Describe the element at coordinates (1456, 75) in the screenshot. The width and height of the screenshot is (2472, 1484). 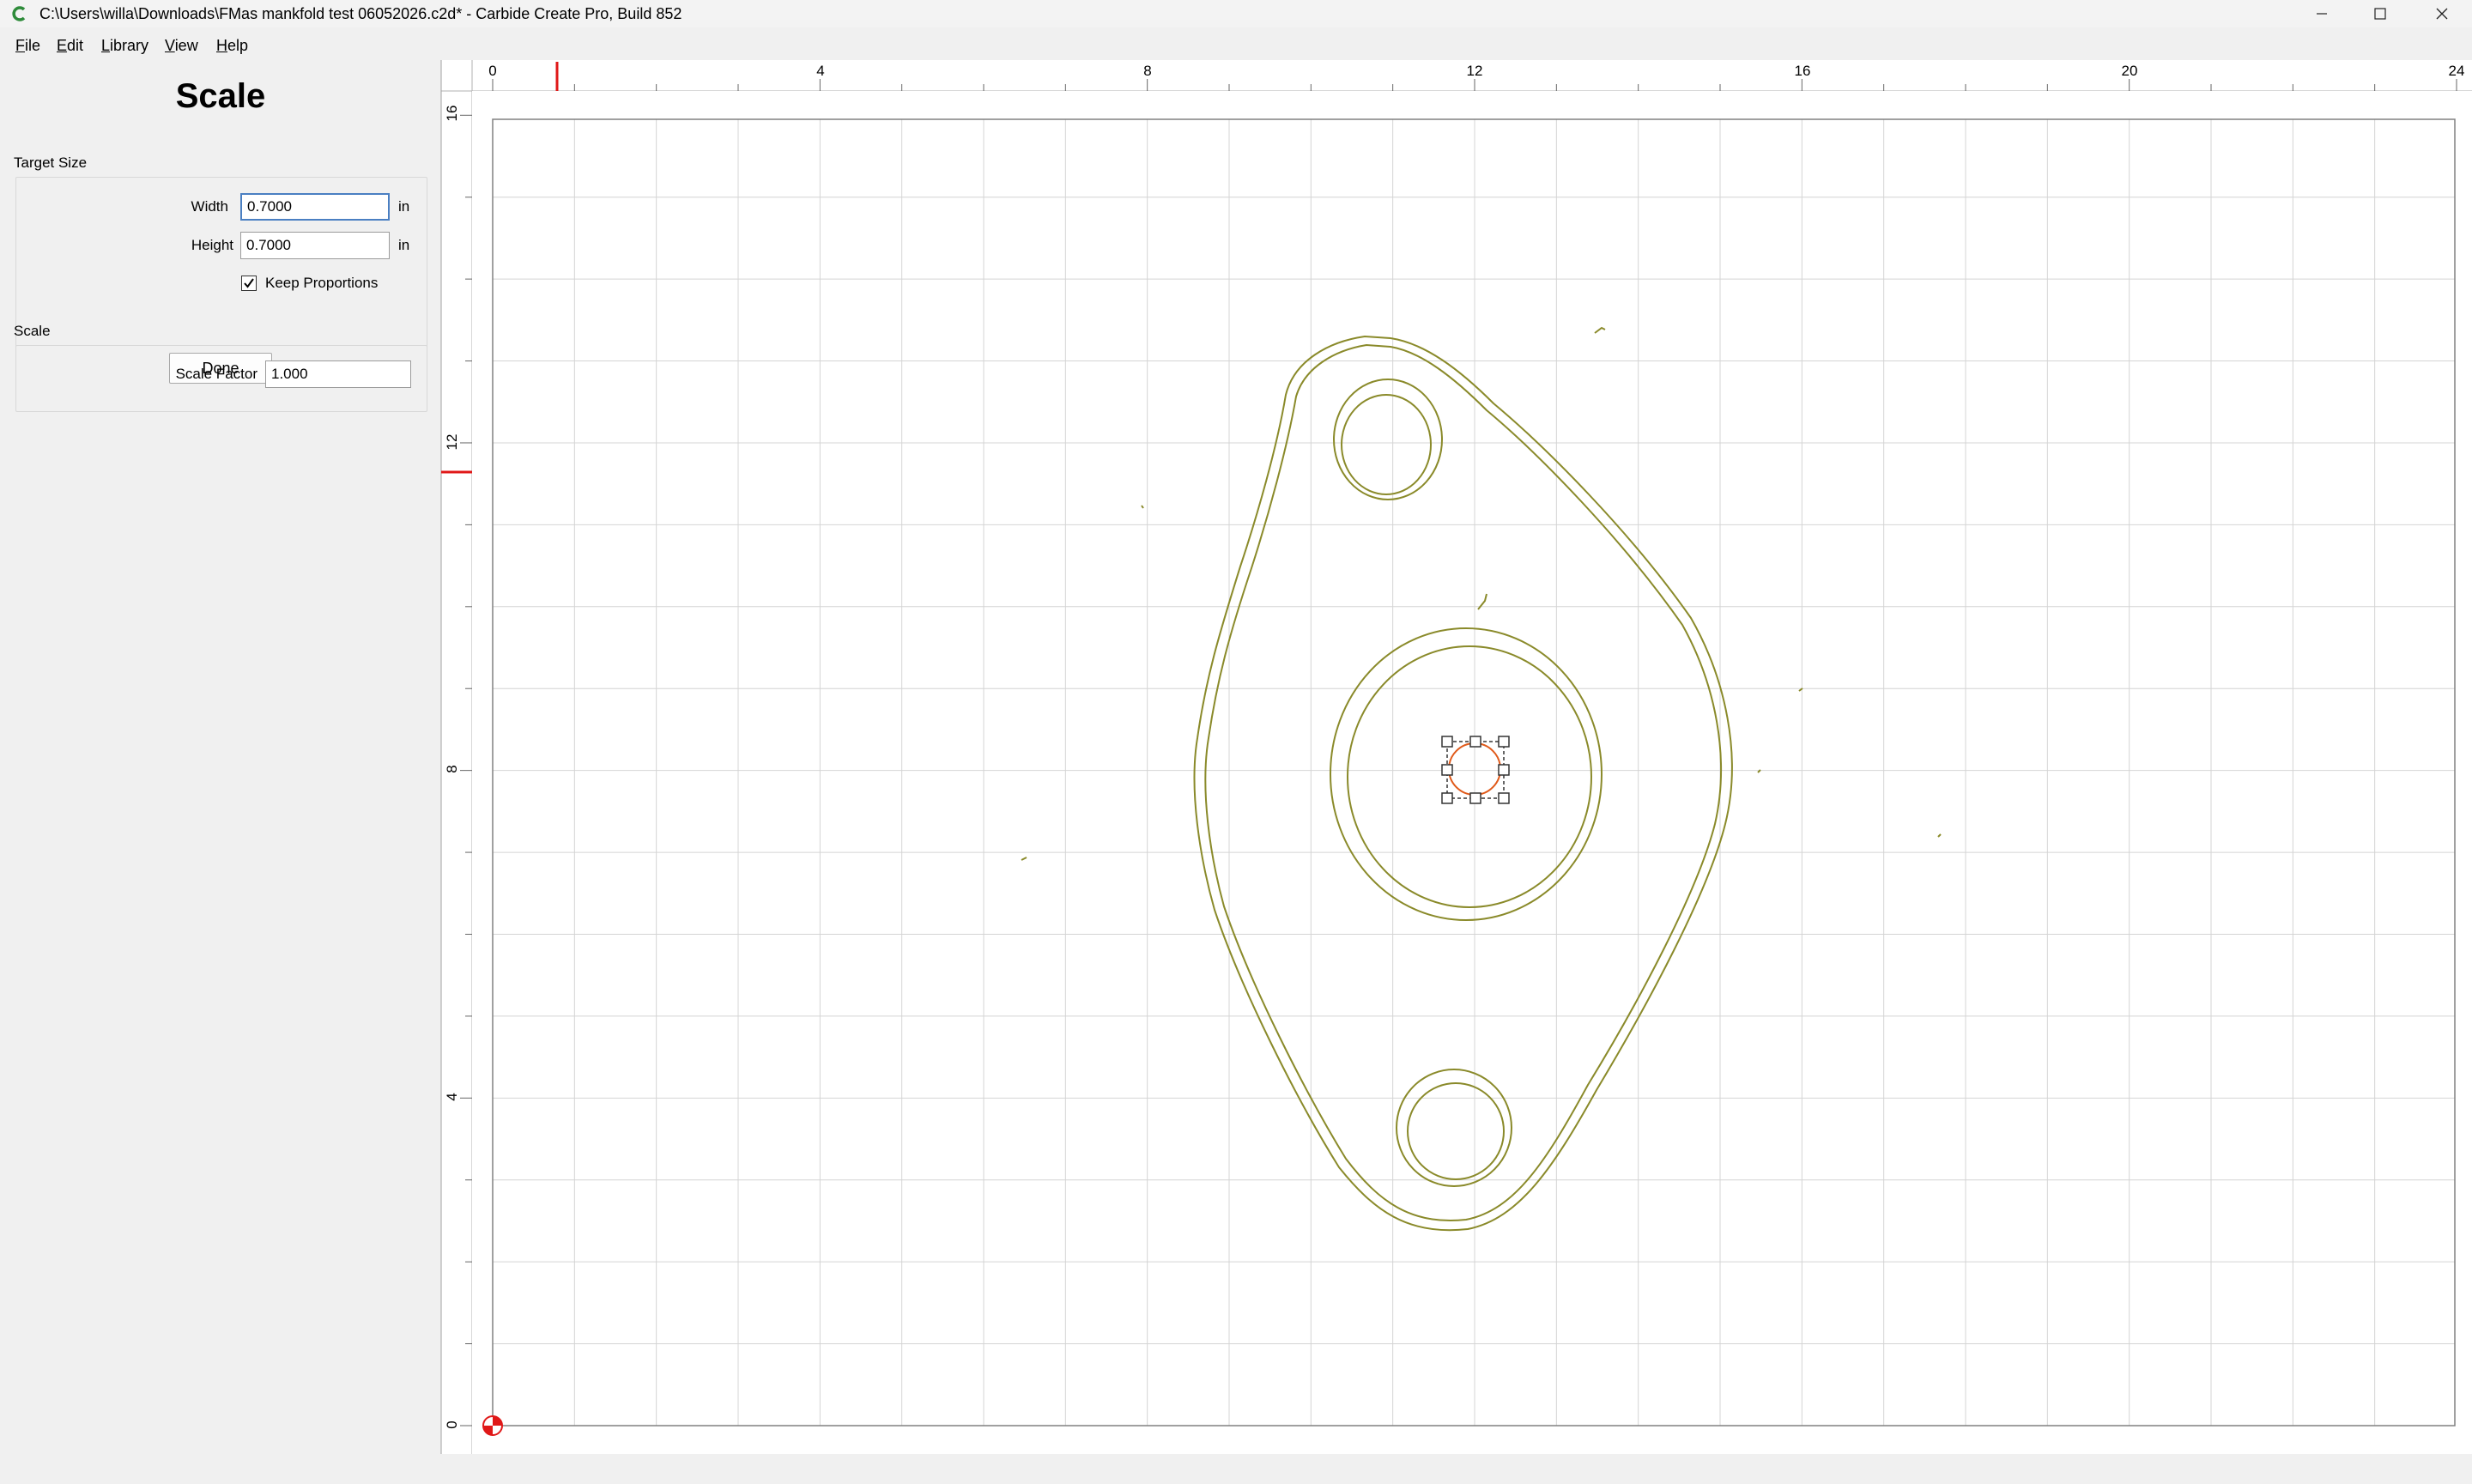
I see `top-ruler` at that location.